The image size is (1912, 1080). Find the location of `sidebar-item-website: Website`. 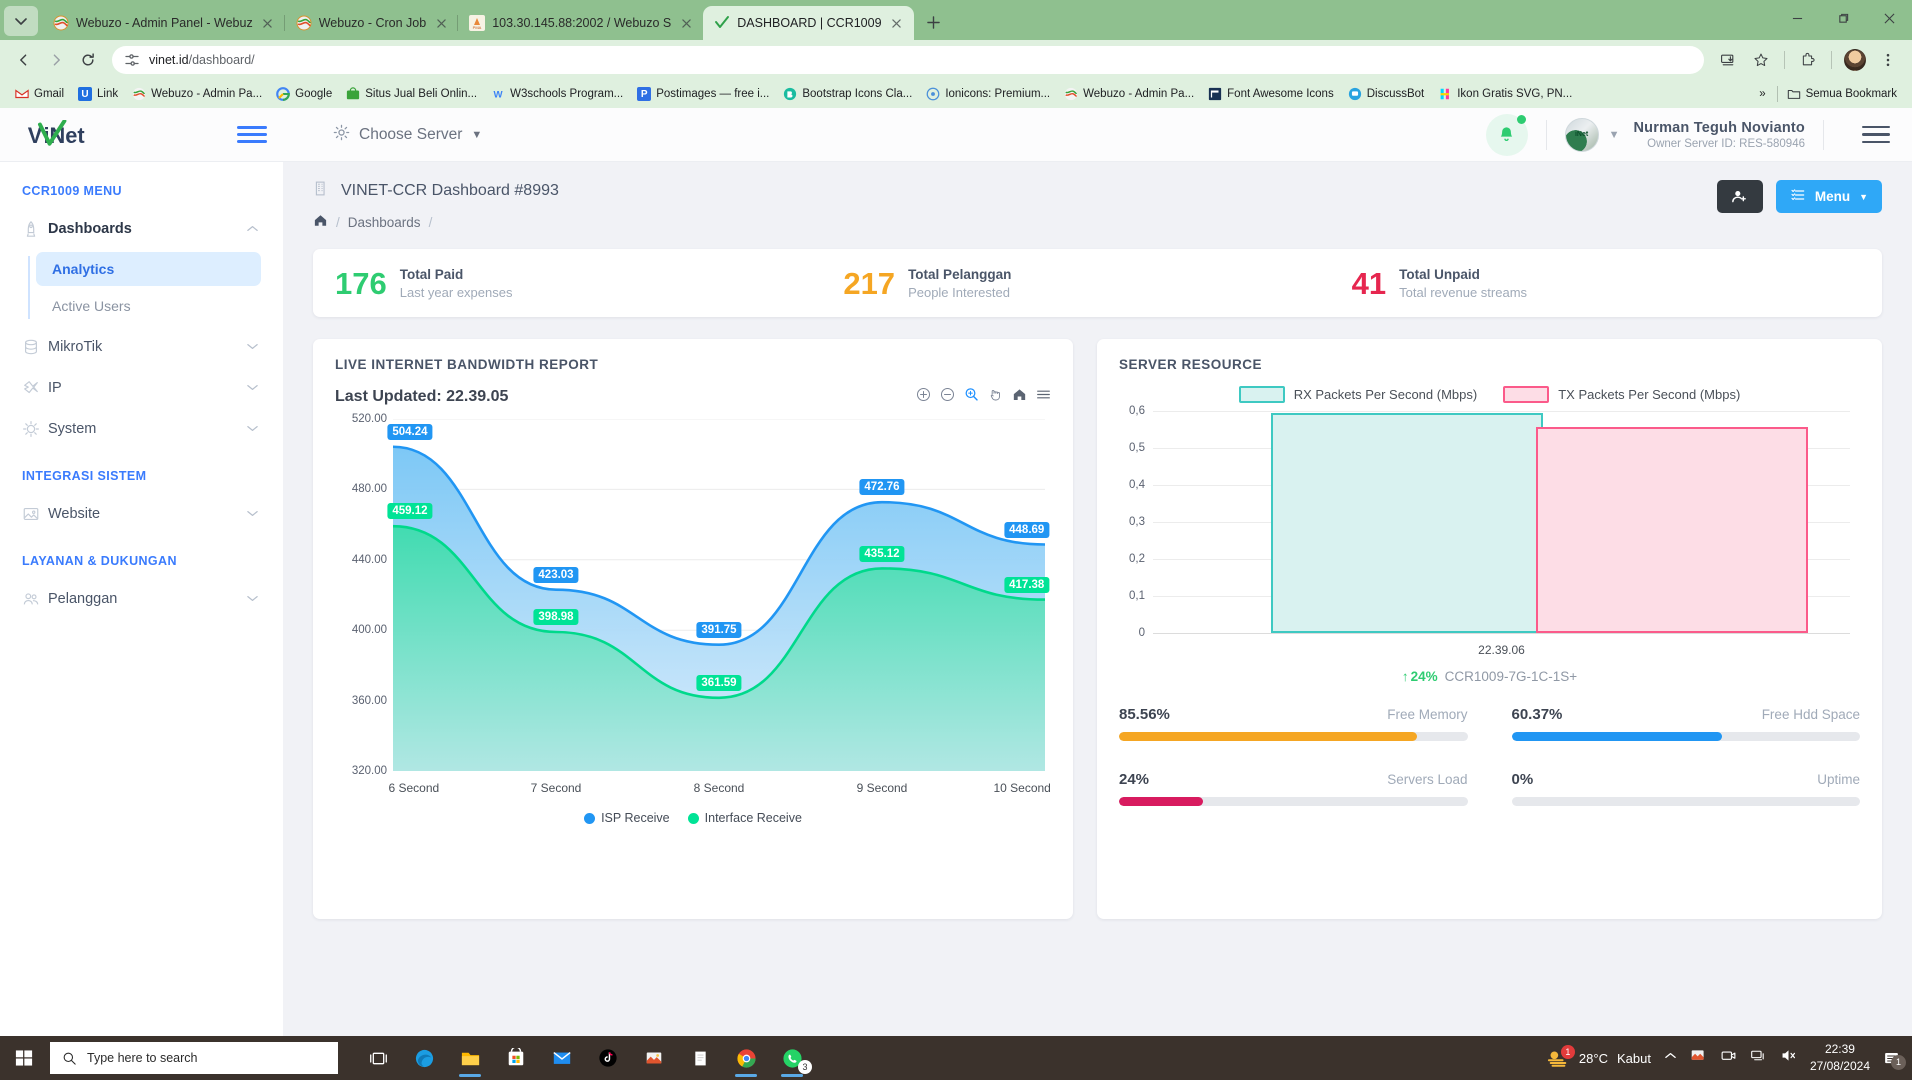

sidebar-item-website: Website is located at coordinates (141, 513).